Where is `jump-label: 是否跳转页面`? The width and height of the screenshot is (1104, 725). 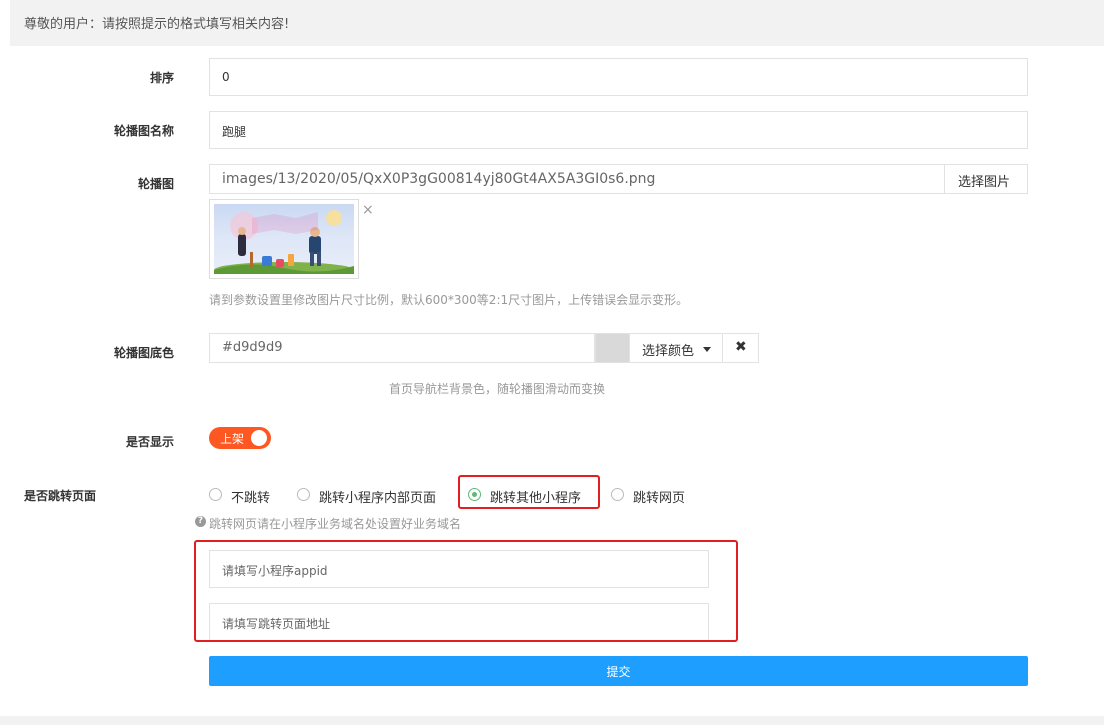
jump-label: 是否跳转页面 is located at coordinates (60, 496).